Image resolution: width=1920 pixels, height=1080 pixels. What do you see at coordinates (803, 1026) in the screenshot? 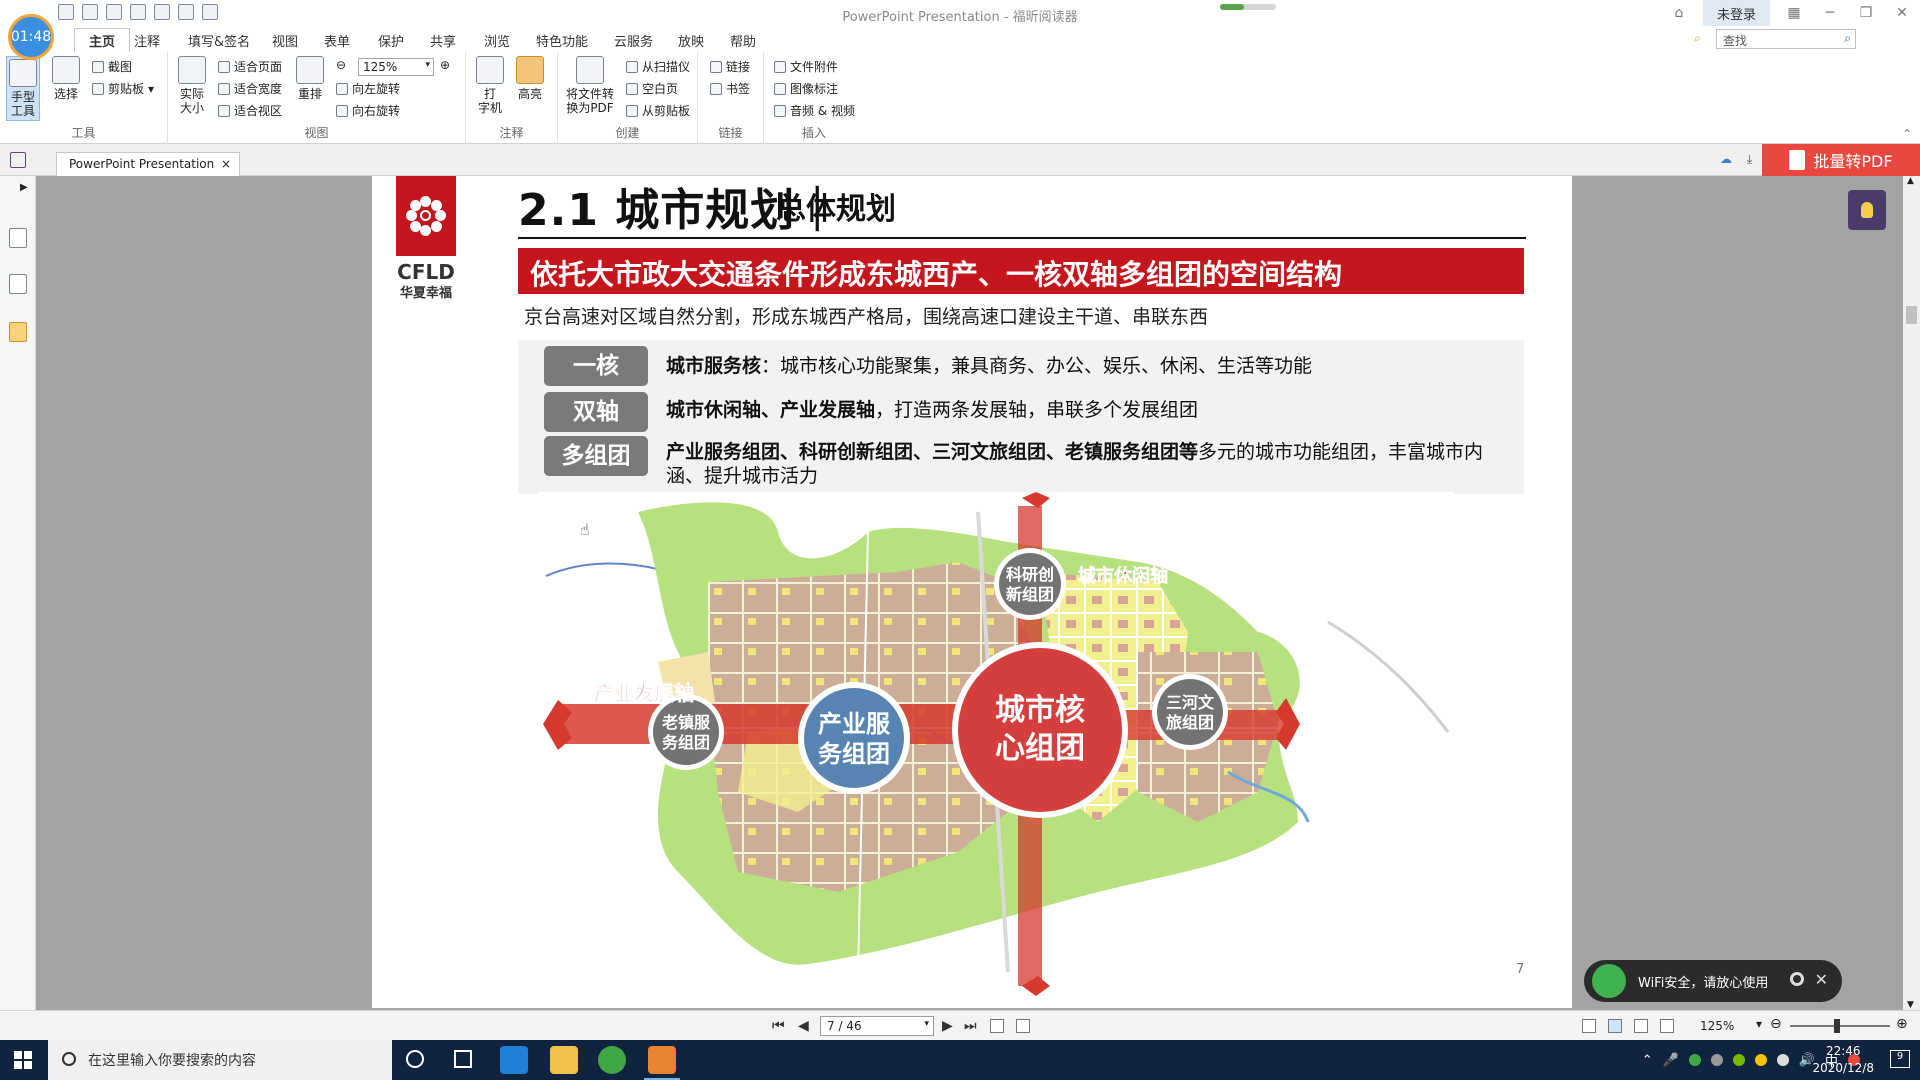
I see `previous-page-button: ◀` at bounding box center [803, 1026].